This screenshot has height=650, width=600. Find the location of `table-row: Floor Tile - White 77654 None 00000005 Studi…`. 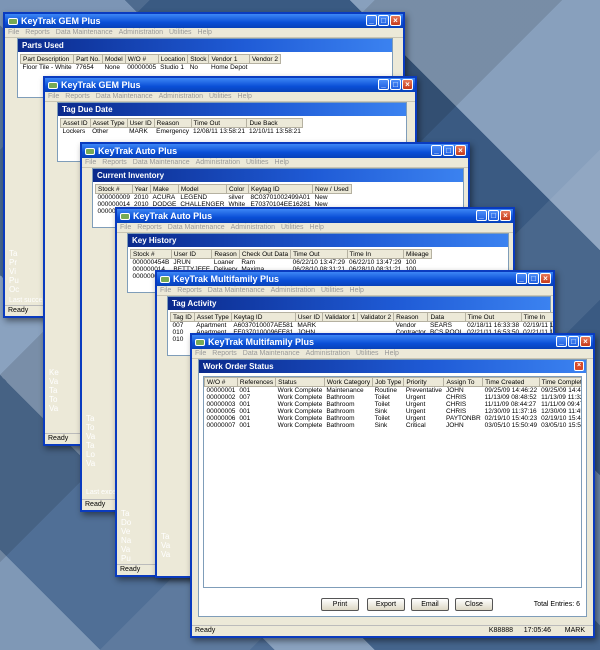

table-row: Floor Tile - White 77654 None 00000005 Studi… is located at coordinates (151, 68).